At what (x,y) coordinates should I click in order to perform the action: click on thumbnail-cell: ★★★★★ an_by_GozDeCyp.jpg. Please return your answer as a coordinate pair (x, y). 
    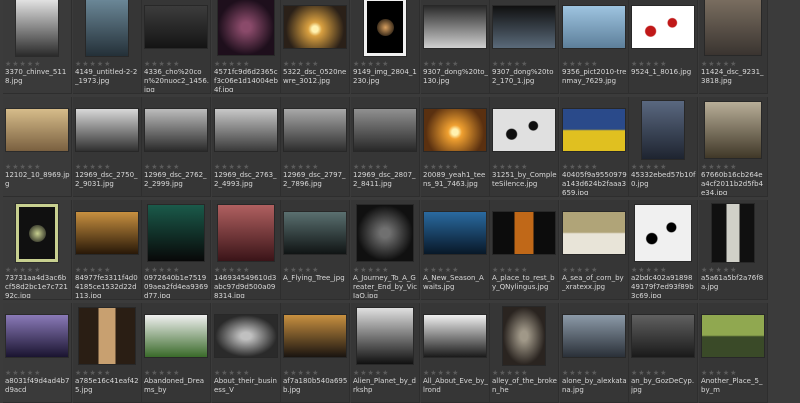
    Looking at the image, I should click on (663, 353).